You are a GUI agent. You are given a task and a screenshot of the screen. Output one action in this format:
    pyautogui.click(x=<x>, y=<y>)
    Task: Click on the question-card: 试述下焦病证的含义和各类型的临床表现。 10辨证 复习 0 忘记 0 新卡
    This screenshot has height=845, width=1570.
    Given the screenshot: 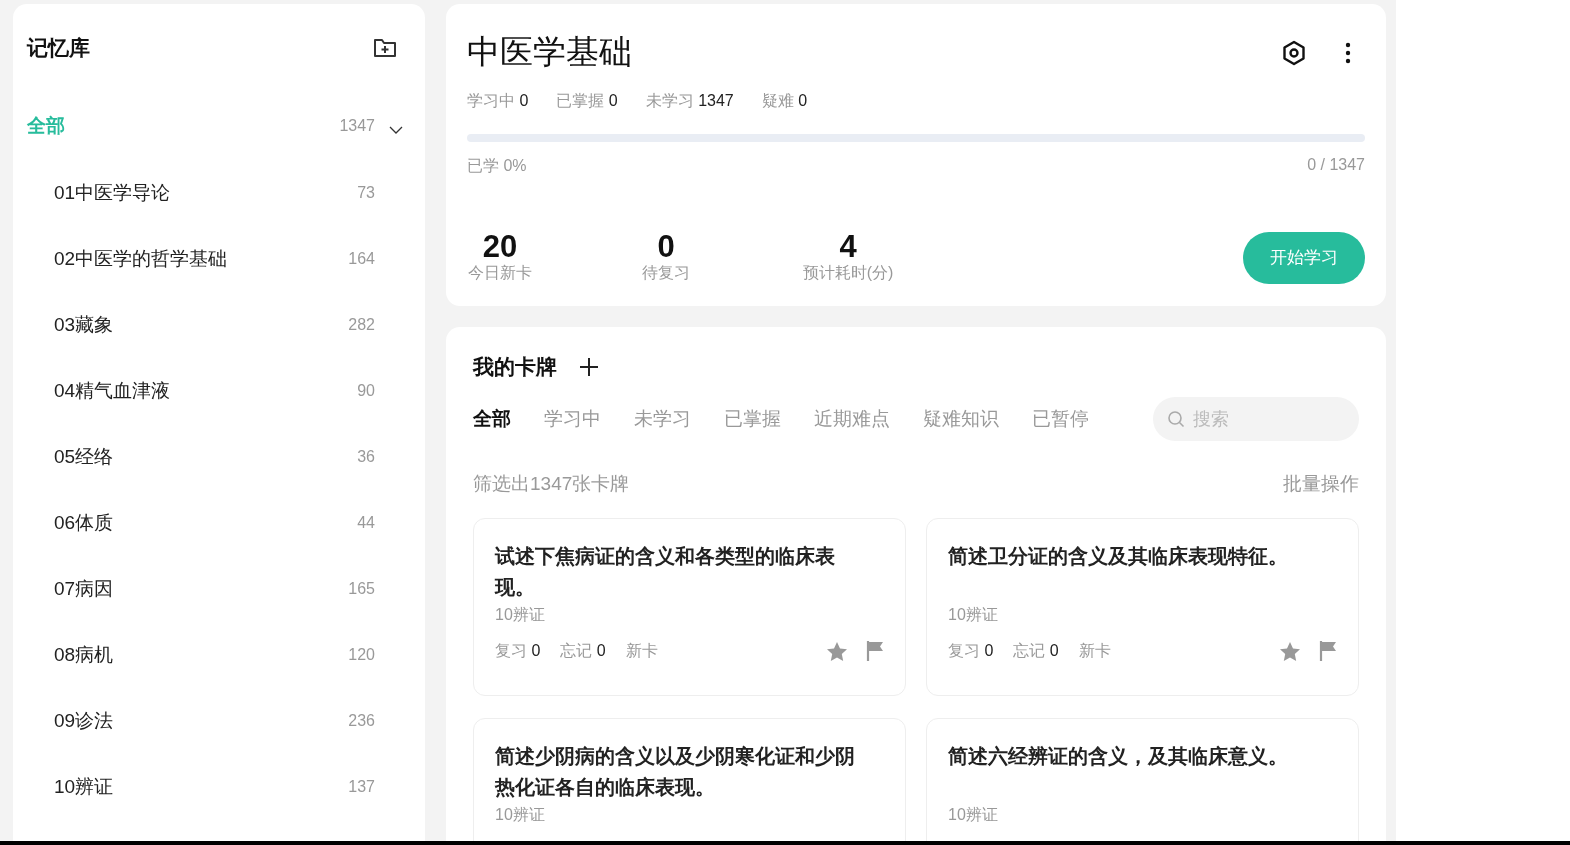 What is the action you would take?
    pyautogui.click(x=689, y=607)
    